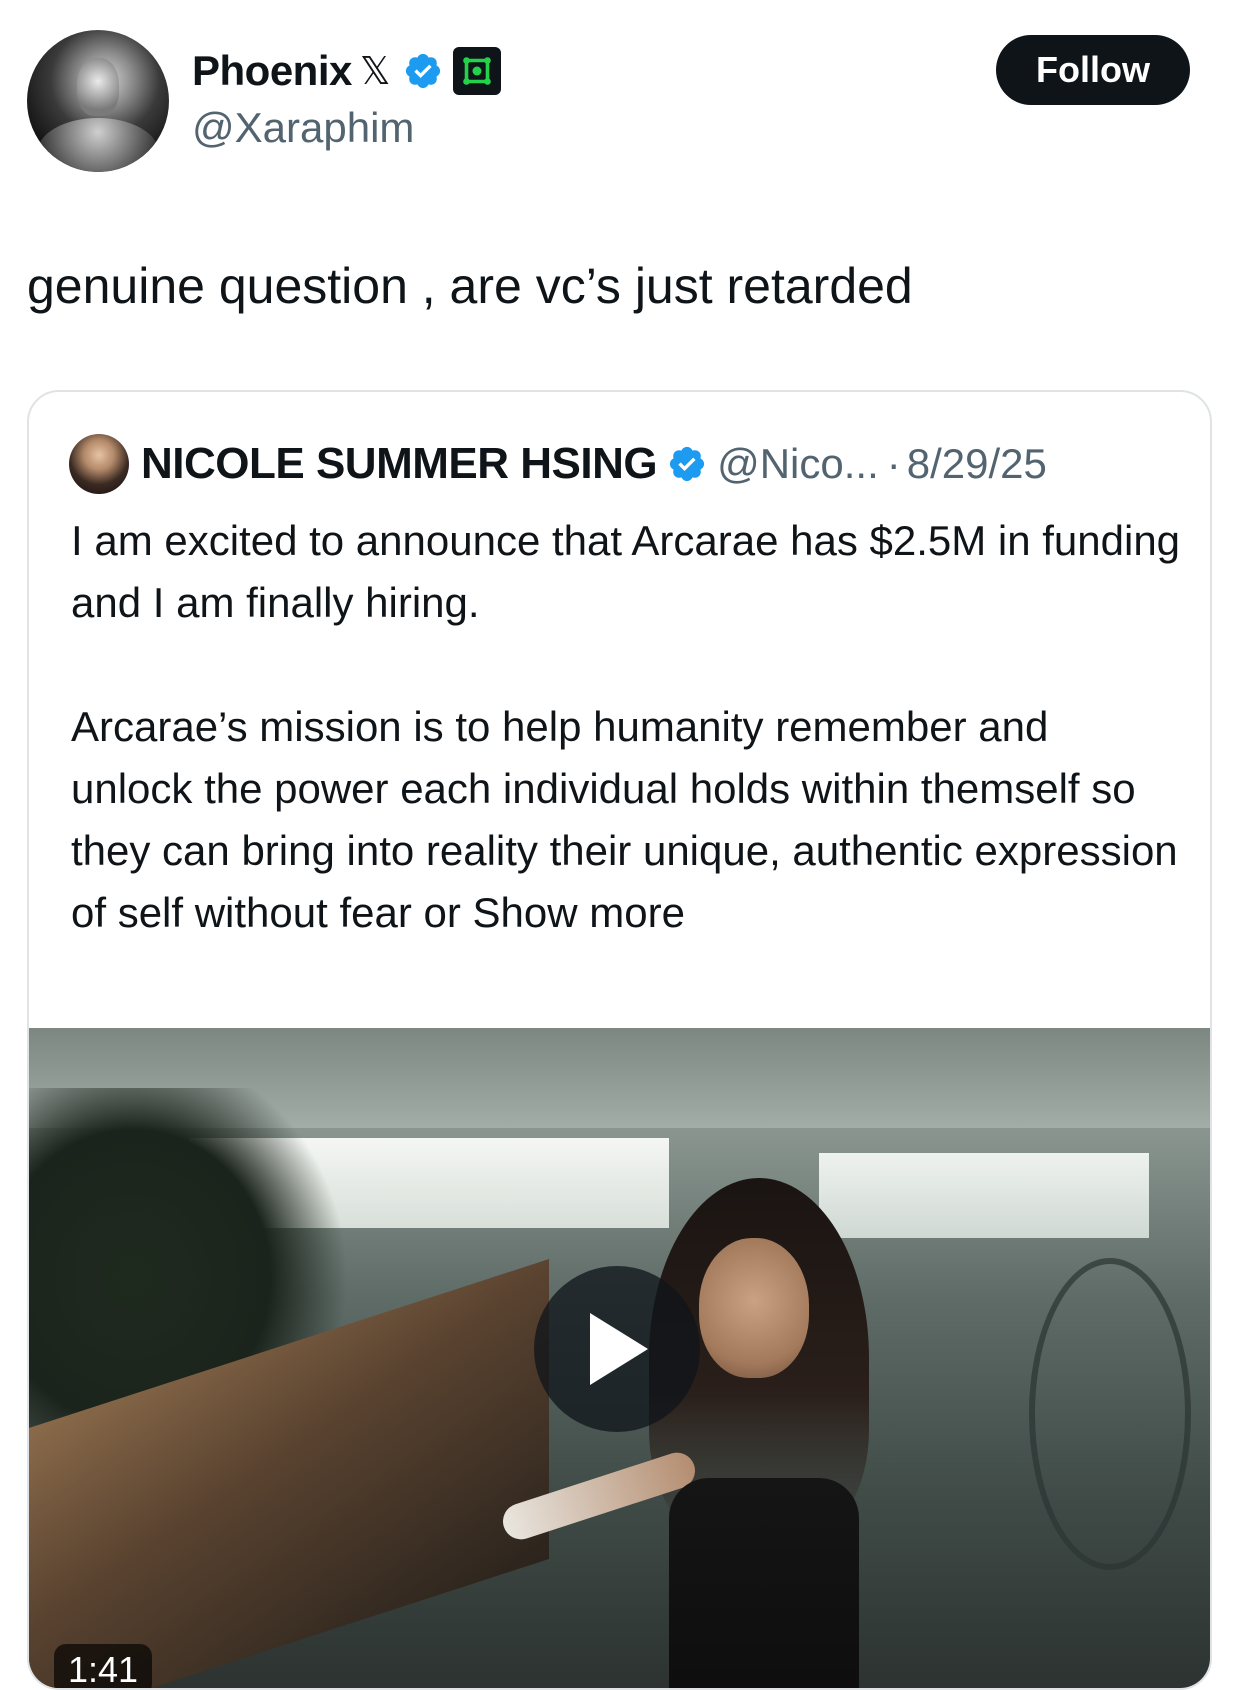 This screenshot has height=1690, width=1242. I want to click on quoted-tweet-date: 8/29/25, so click(977, 464).